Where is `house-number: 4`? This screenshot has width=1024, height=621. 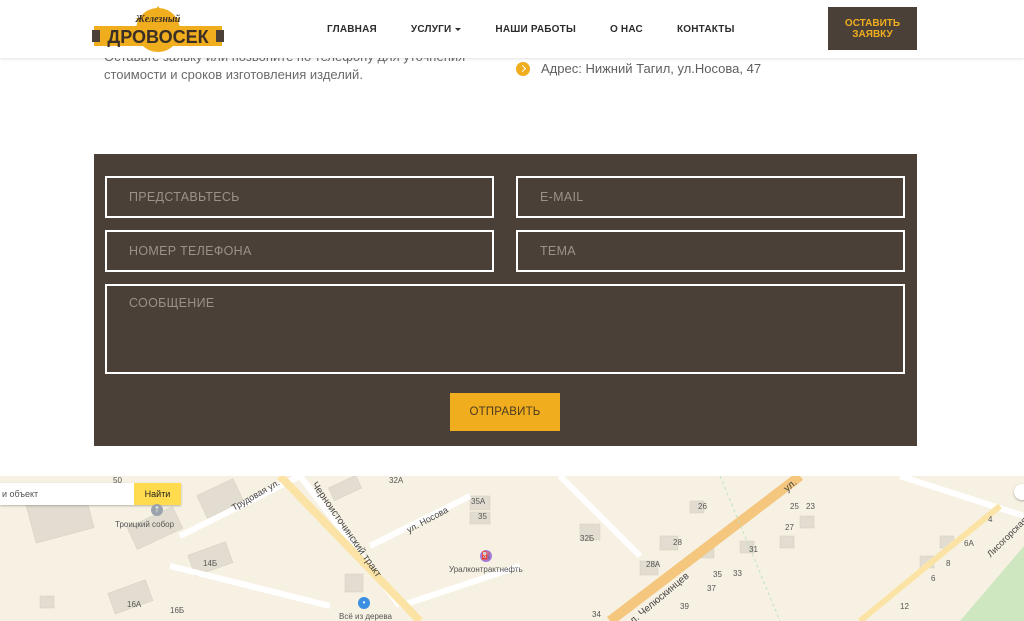
house-number: 4 is located at coordinates (990, 519).